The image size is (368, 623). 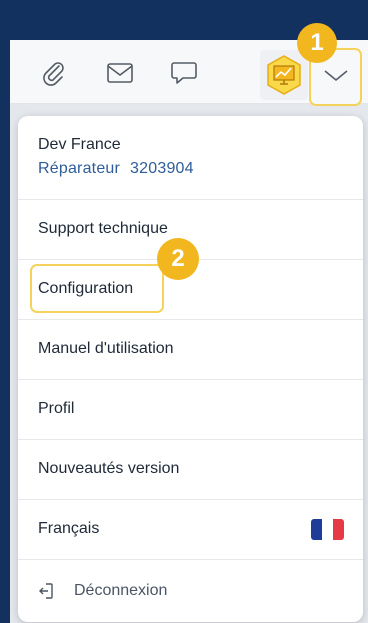 I want to click on mail-icon, so click(x=120, y=73).